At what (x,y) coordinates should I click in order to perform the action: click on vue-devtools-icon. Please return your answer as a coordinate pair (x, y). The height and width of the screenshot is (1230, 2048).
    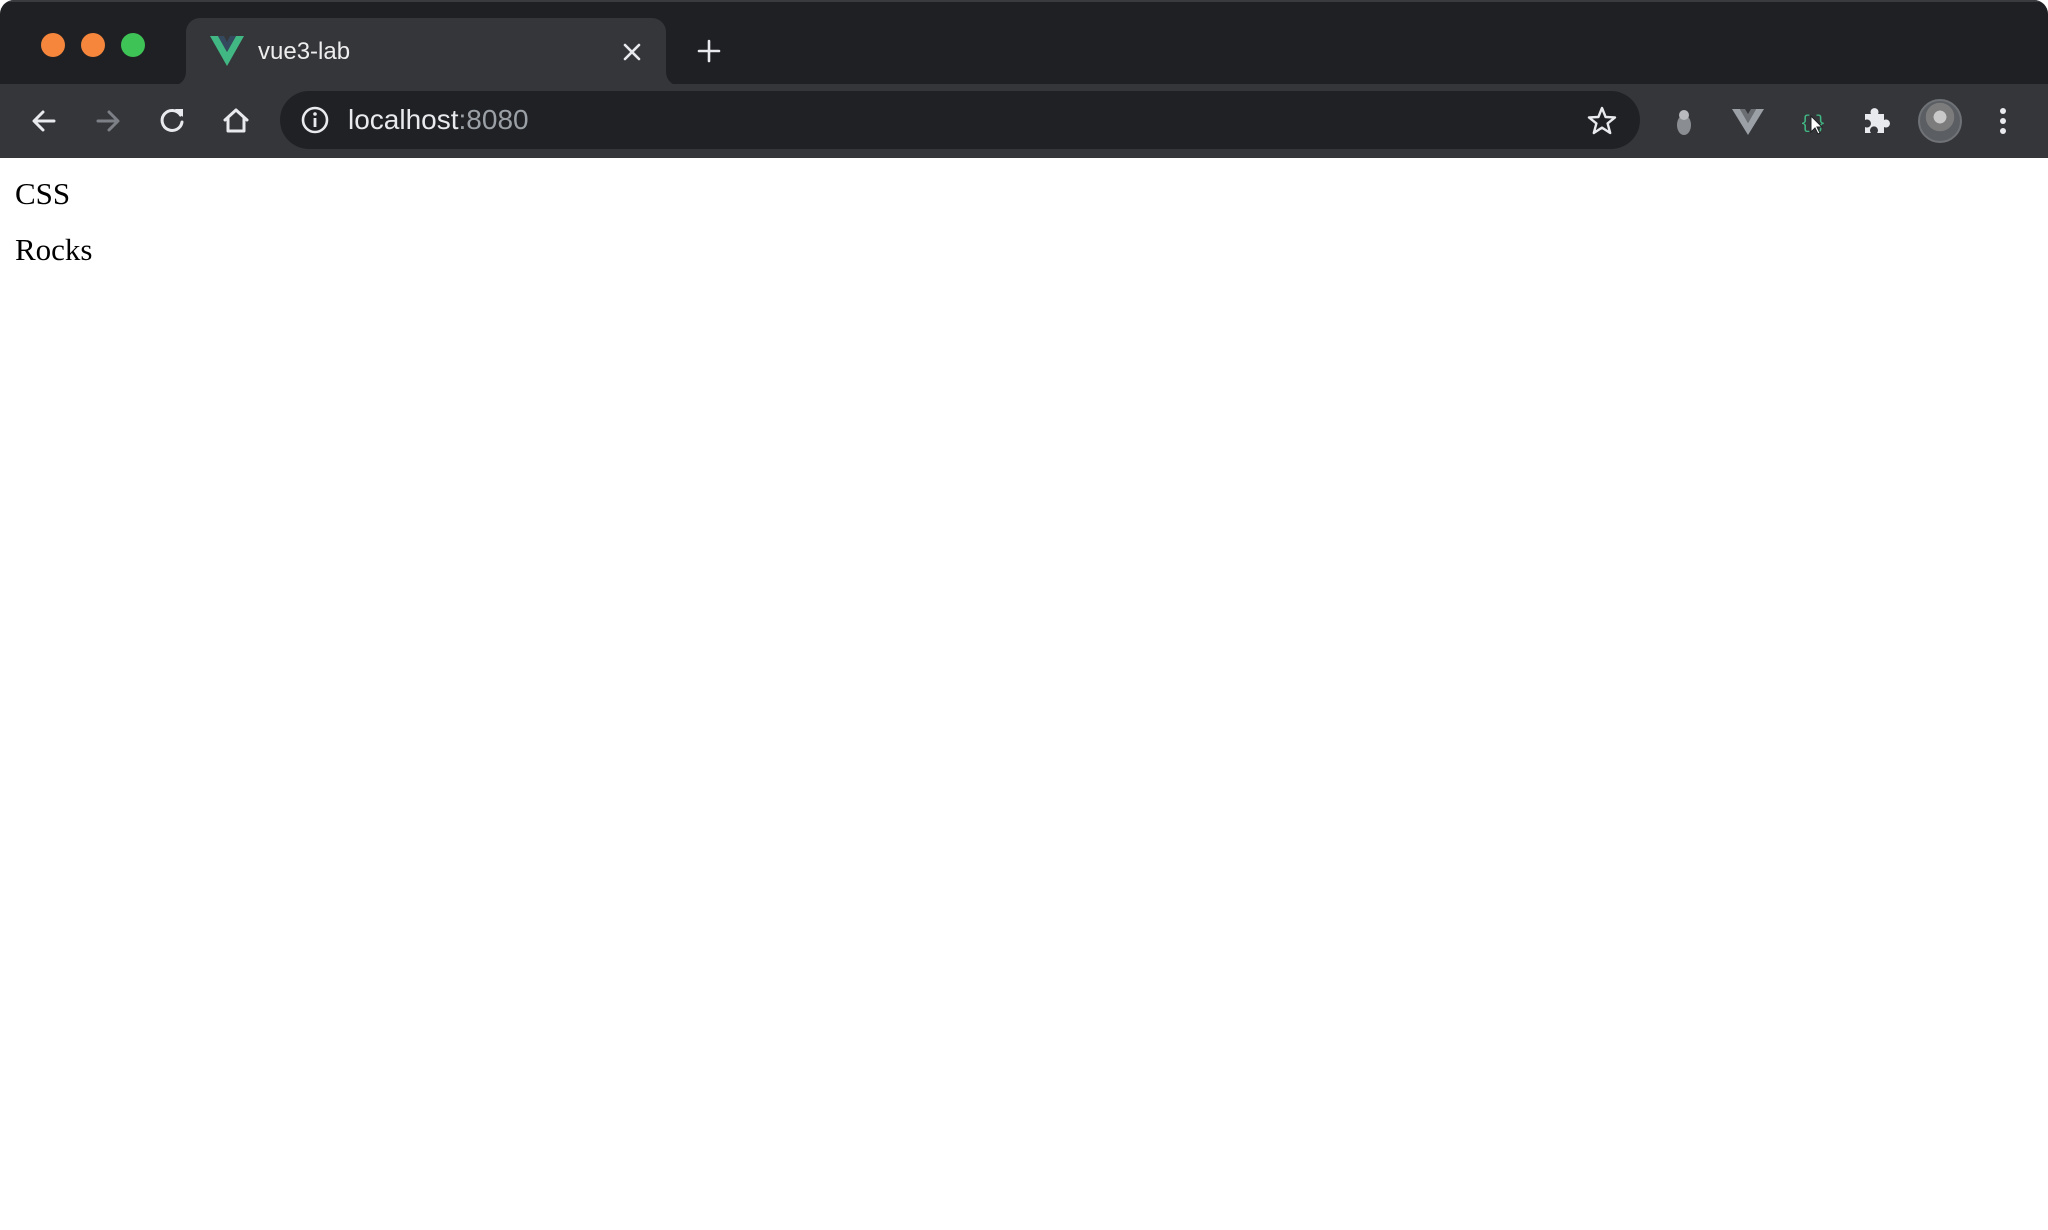
    Looking at the image, I should click on (1748, 122).